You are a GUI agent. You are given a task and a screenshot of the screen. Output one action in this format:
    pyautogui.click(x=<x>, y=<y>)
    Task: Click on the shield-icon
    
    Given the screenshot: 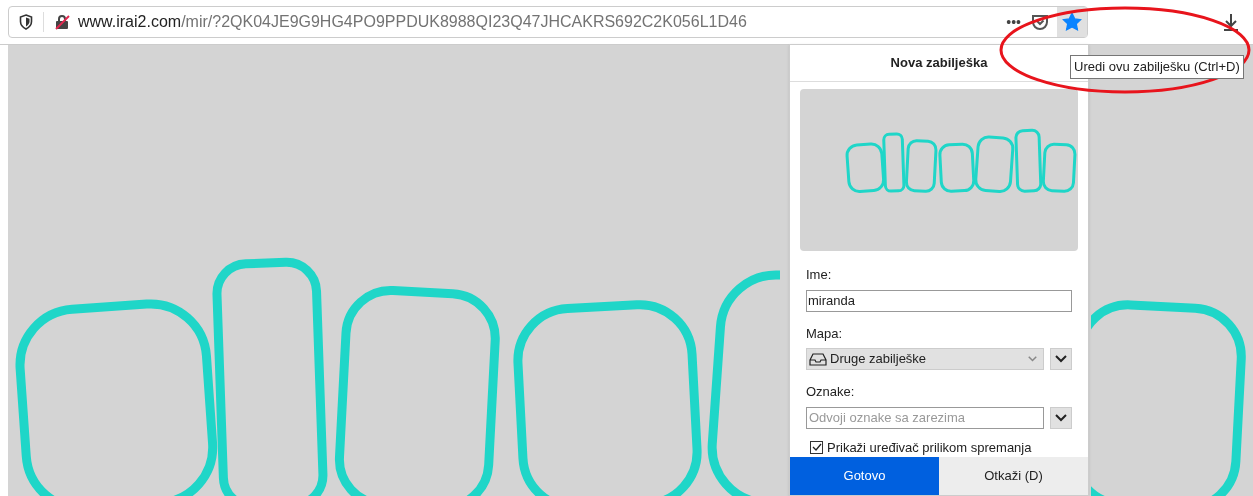 What is the action you would take?
    pyautogui.click(x=26, y=22)
    